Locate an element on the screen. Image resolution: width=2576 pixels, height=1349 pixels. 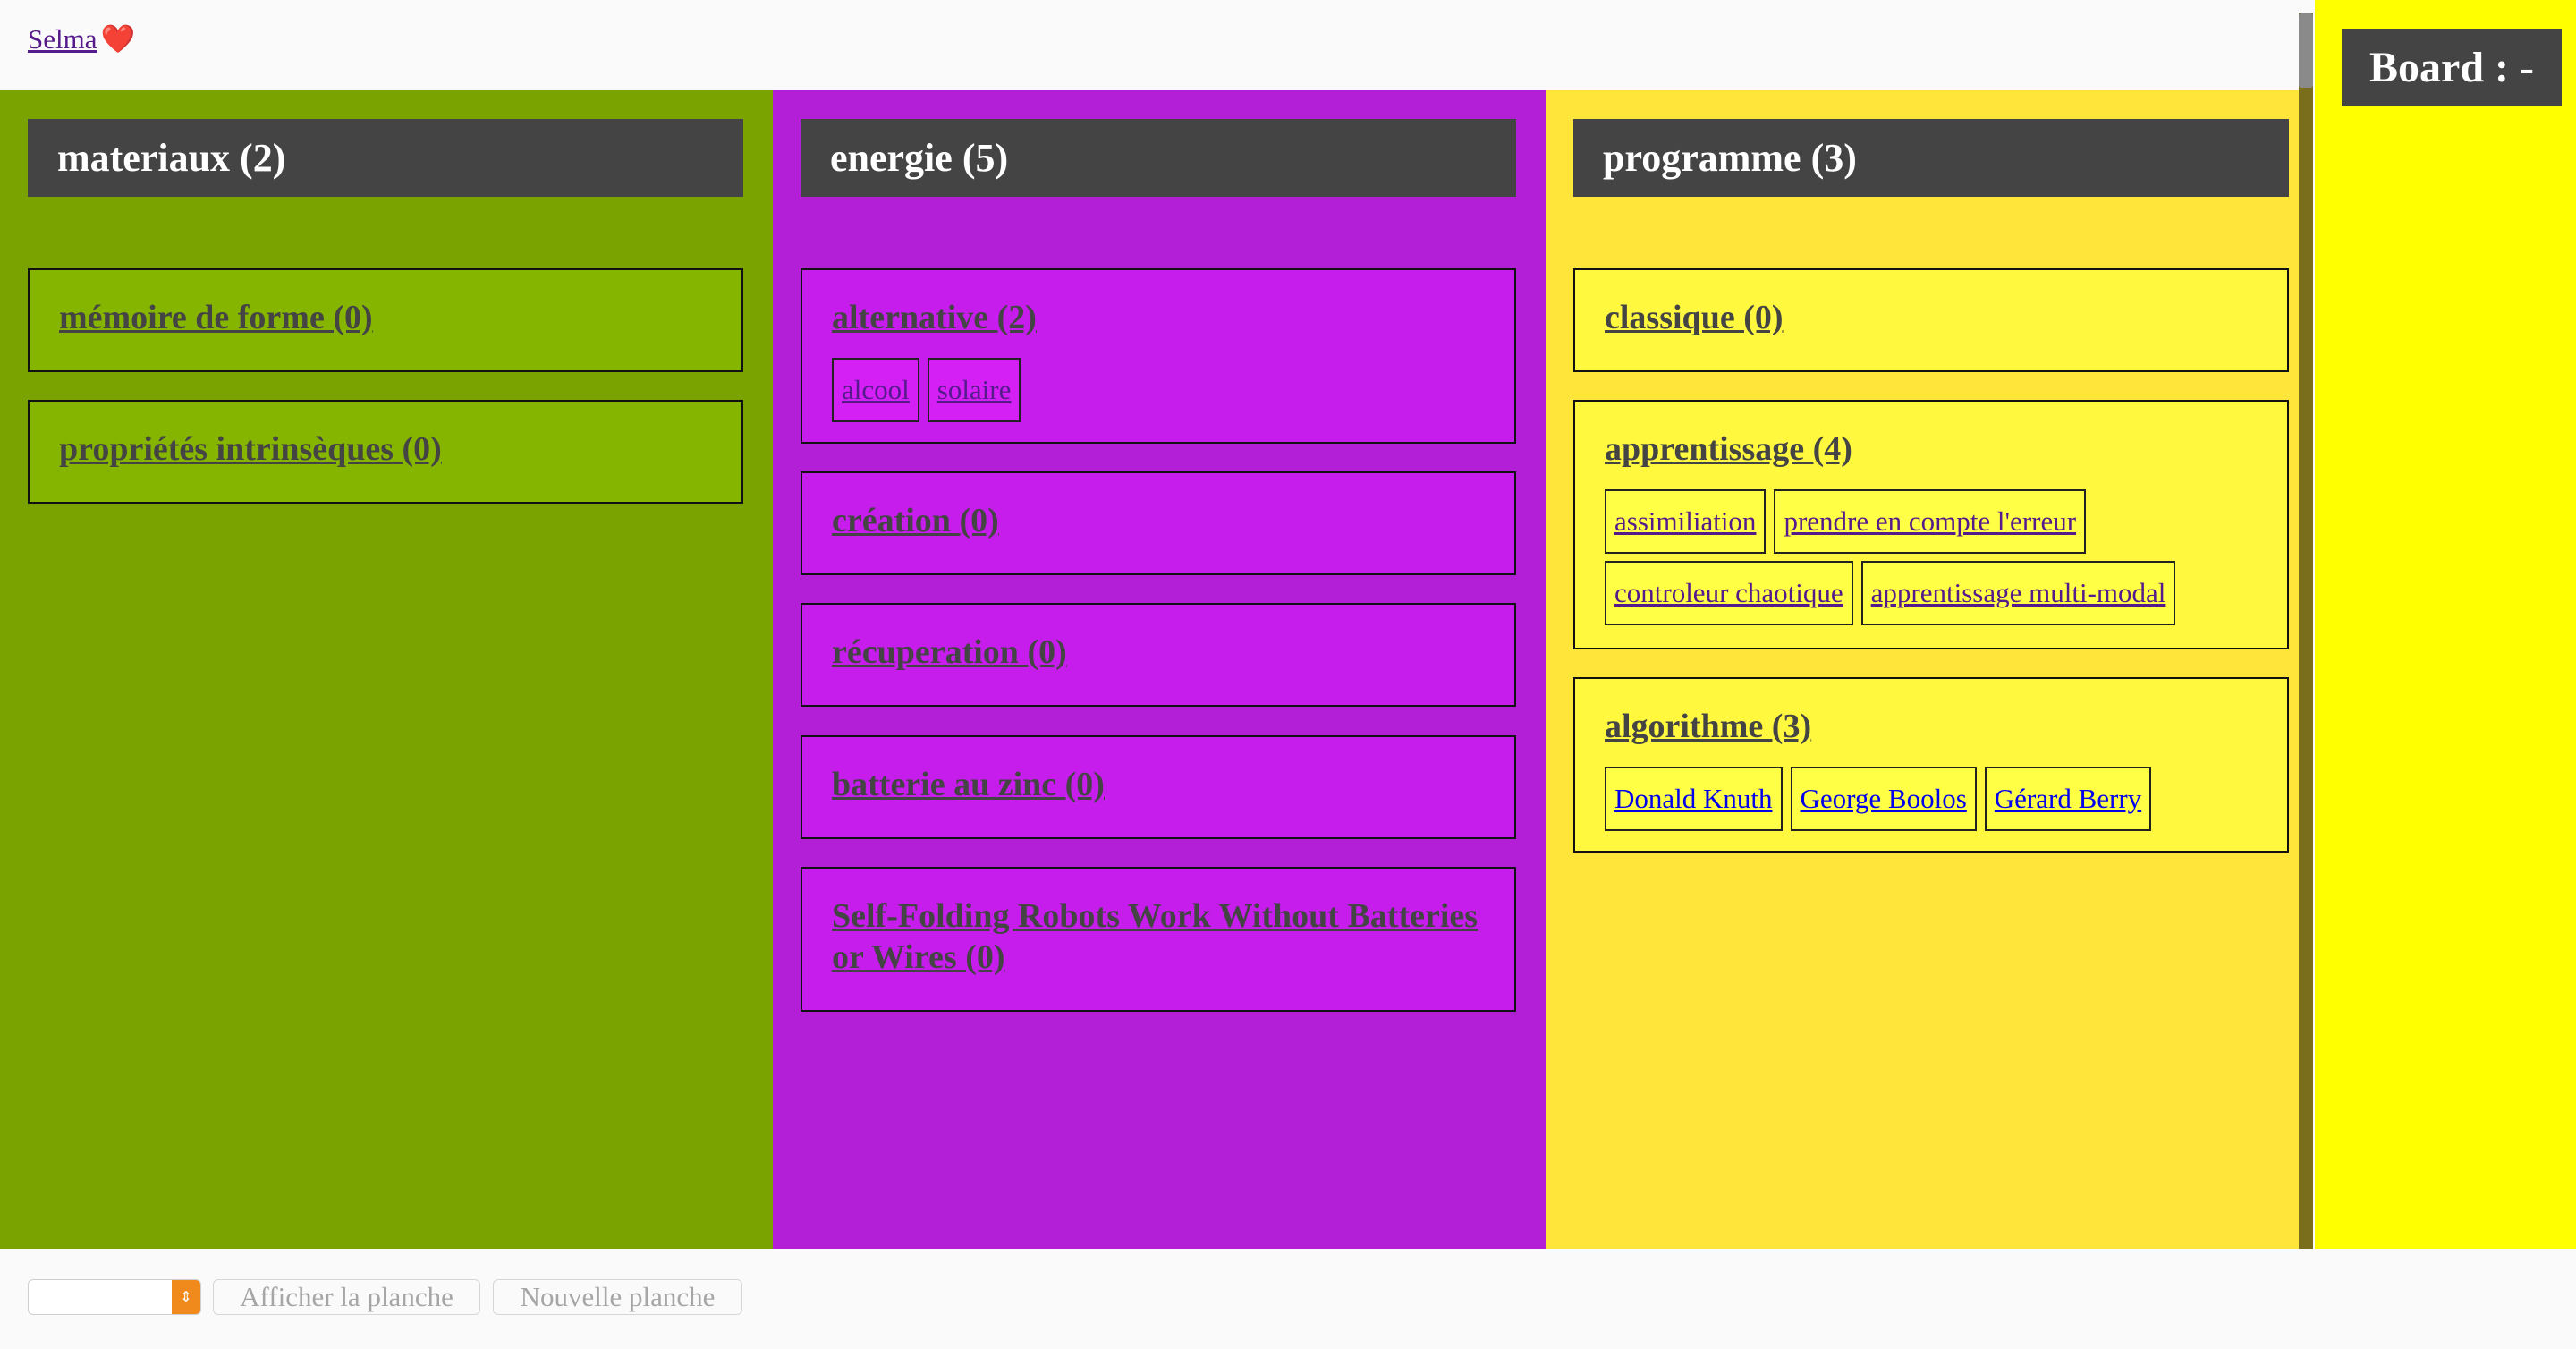
card-title-link: mémoire de forme (0) is located at coordinates (385, 317).